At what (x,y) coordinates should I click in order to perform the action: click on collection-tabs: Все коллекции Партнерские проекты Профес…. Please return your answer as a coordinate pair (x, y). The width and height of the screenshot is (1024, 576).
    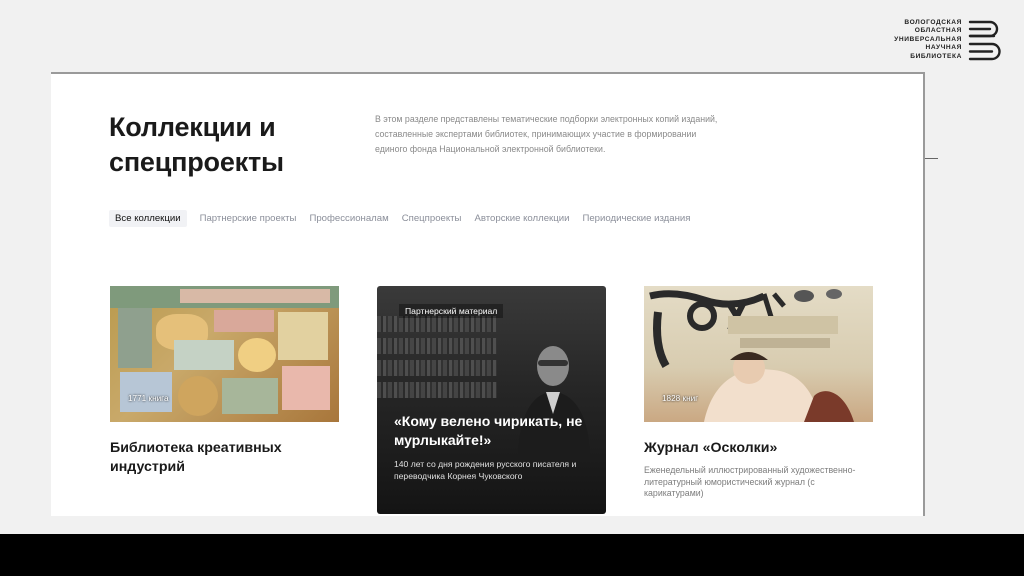
    Looking at the image, I should click on (406, 218).